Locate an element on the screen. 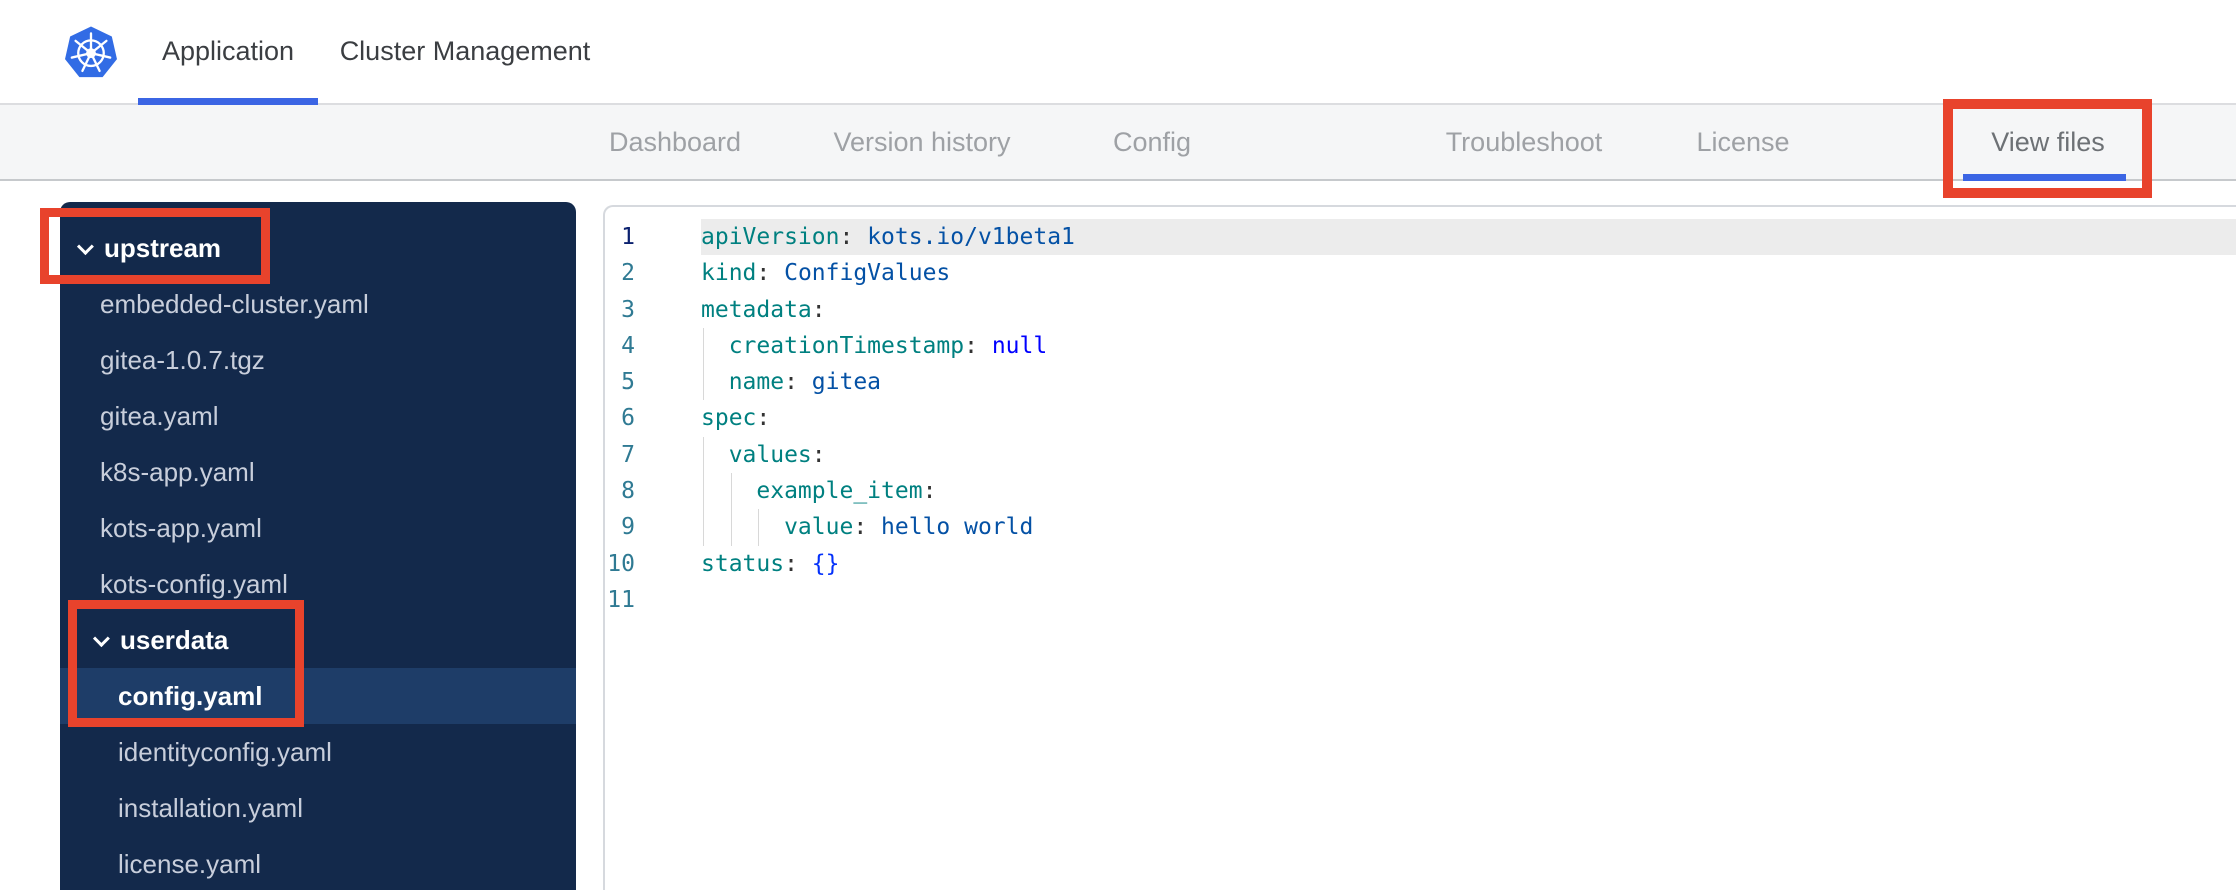  file-label: embedded-cluster.yaml is located at coordinates (234, 303).